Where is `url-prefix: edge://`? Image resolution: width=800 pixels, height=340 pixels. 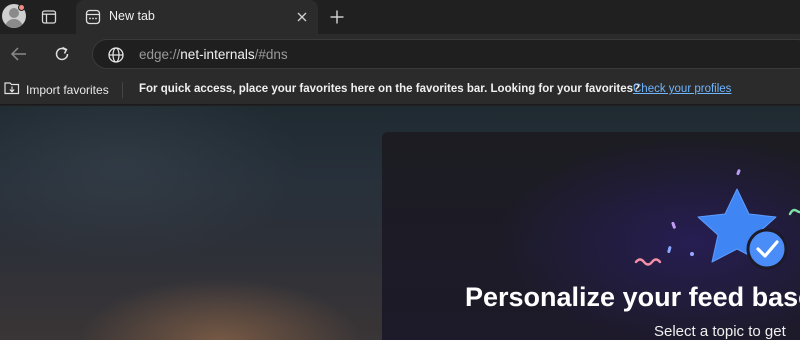 url-prefix: edge:// is located at coordinates (160, 54).